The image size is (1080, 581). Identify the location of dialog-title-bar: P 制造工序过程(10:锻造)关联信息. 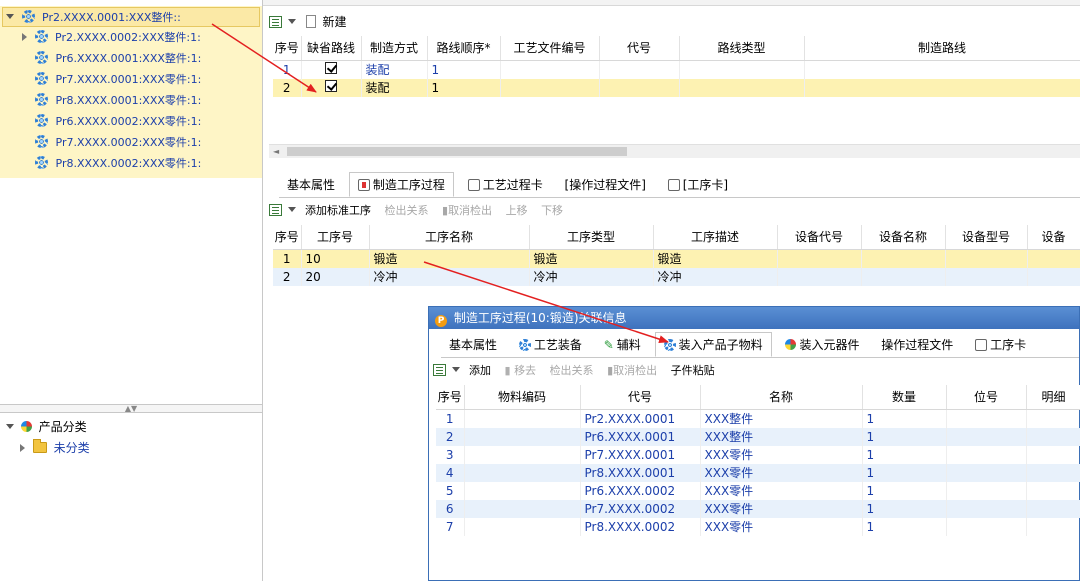
(754, 318).